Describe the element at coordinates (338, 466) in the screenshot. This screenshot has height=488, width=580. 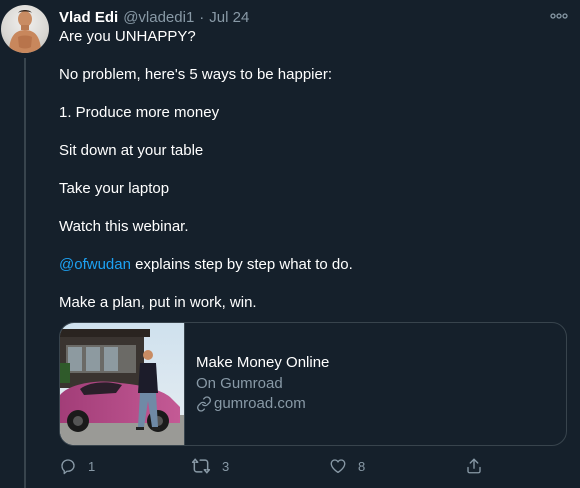
I see `like-icon` at that location.